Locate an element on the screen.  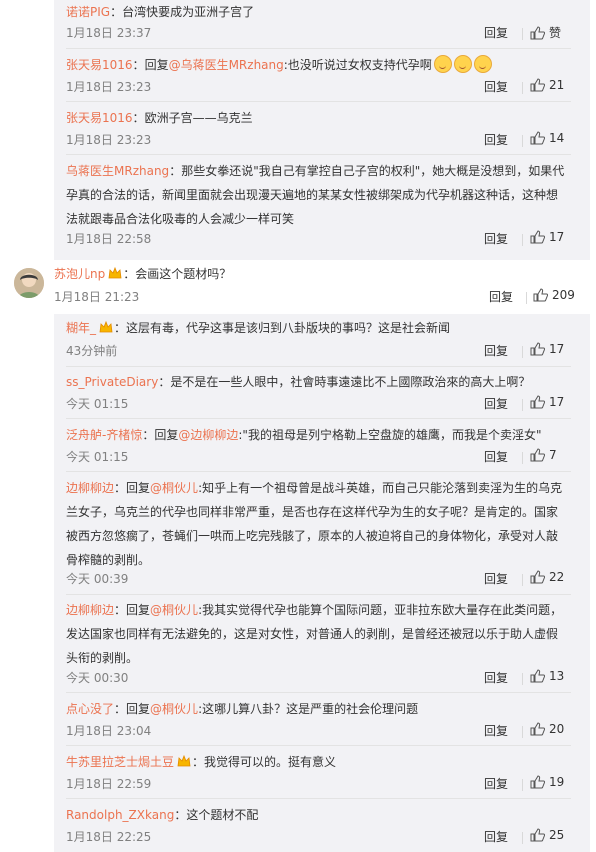
like-count: 14 is located at coordinates (557, 138).